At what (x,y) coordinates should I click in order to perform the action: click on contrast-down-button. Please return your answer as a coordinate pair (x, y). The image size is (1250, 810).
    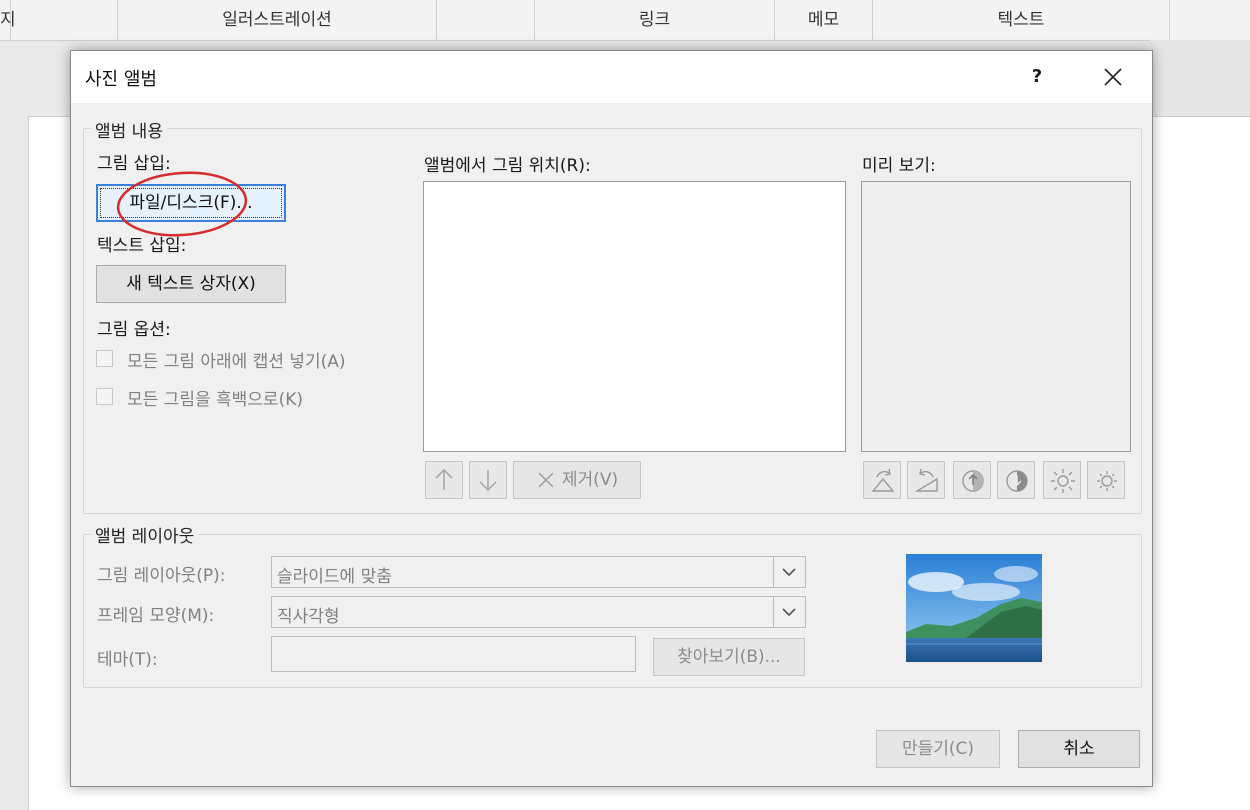
    Looking at the image, I should click on (1016, 480).